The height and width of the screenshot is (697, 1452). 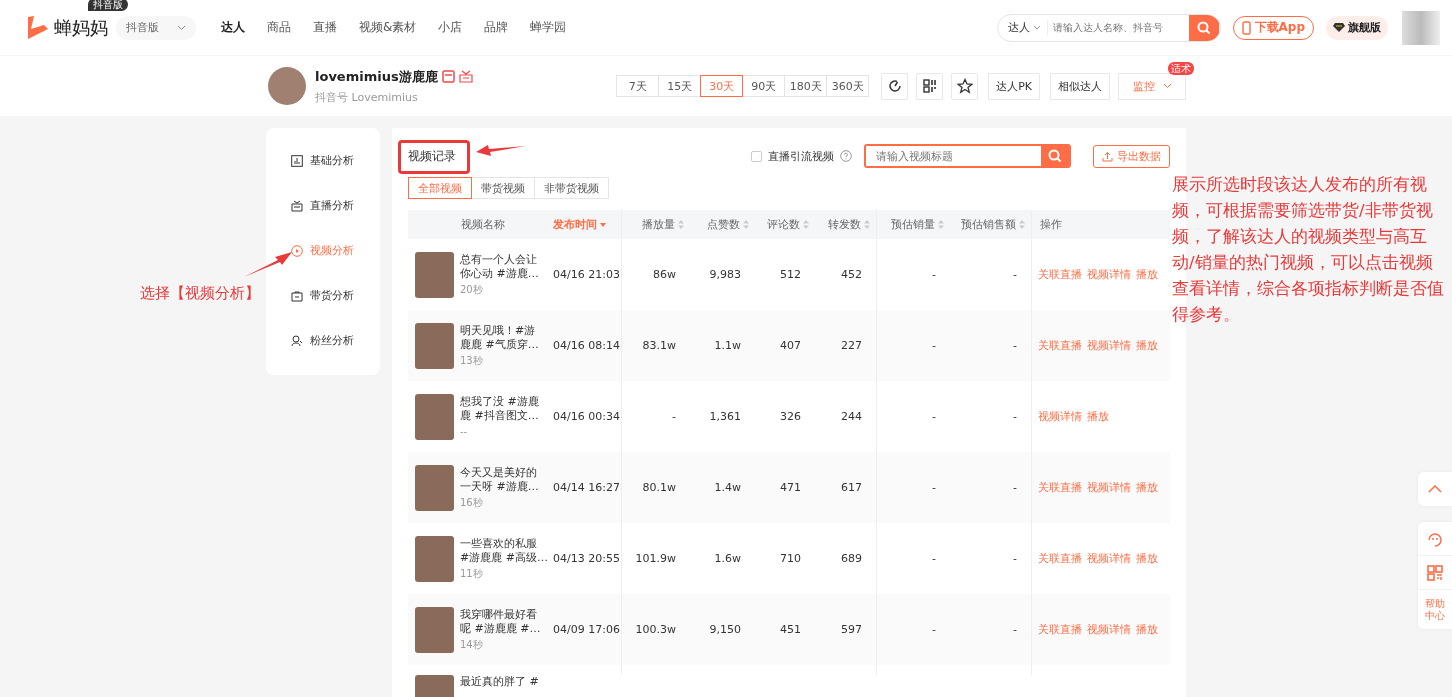 I want to click on arrow-drawing, so click(x=501, y=151).